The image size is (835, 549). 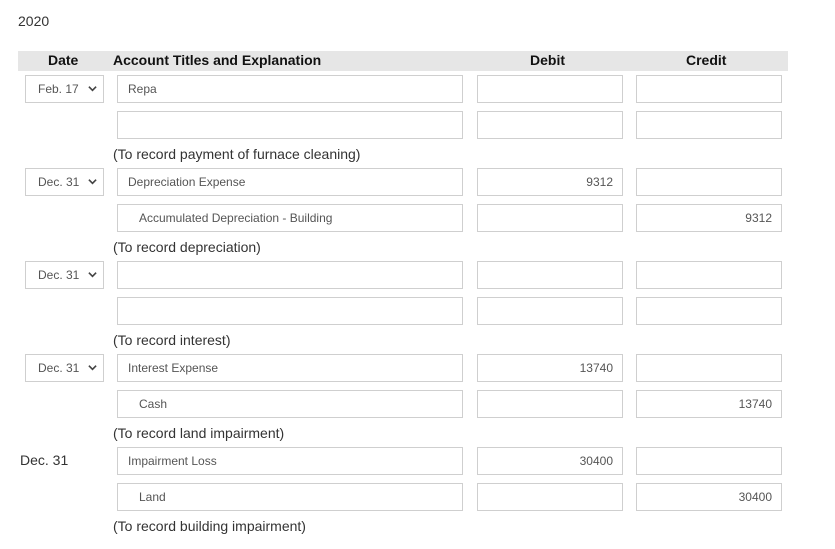 I want to click on journal-line: Accumulated Depreciation - Building 9312, so click(x=417, y=219).